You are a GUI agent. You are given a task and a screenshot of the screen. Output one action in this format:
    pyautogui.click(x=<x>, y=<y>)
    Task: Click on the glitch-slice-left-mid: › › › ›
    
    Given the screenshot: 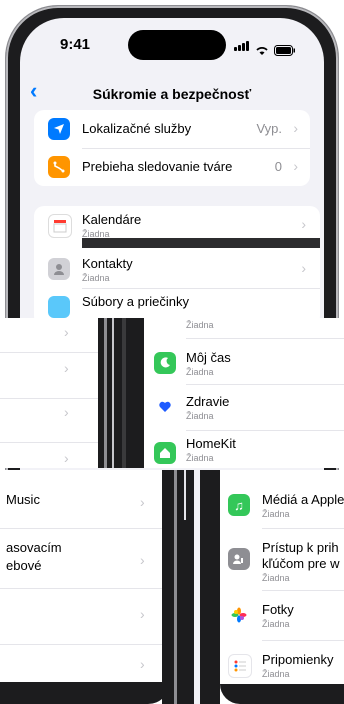 What is the action you would take?
    pyautogui.click(x=50, y=393)
    